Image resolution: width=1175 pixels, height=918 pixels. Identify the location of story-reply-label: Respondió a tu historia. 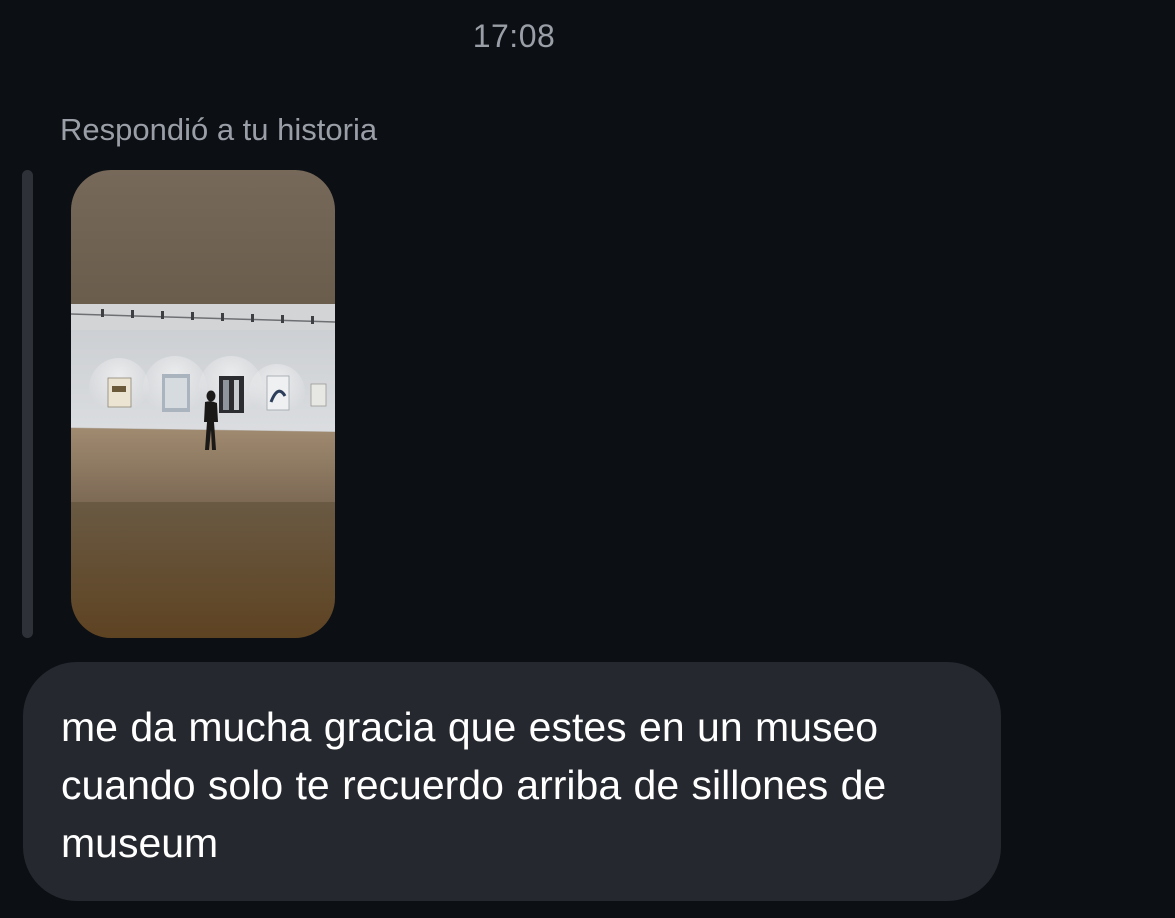
(219, 129).